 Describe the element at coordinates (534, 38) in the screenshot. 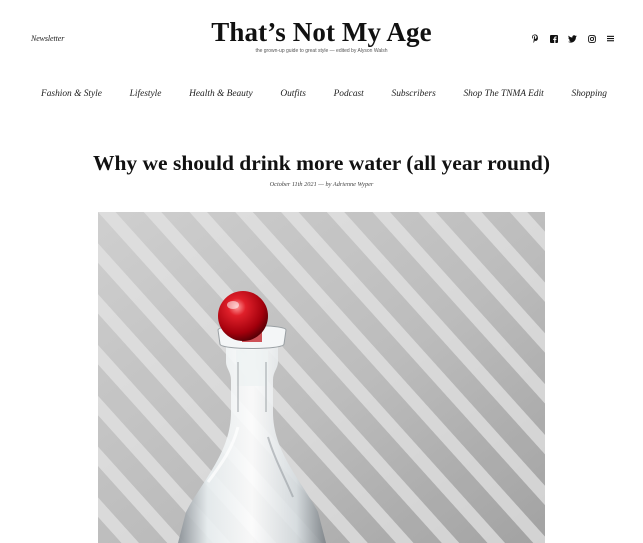

I see `pinterest-icon` at that location.